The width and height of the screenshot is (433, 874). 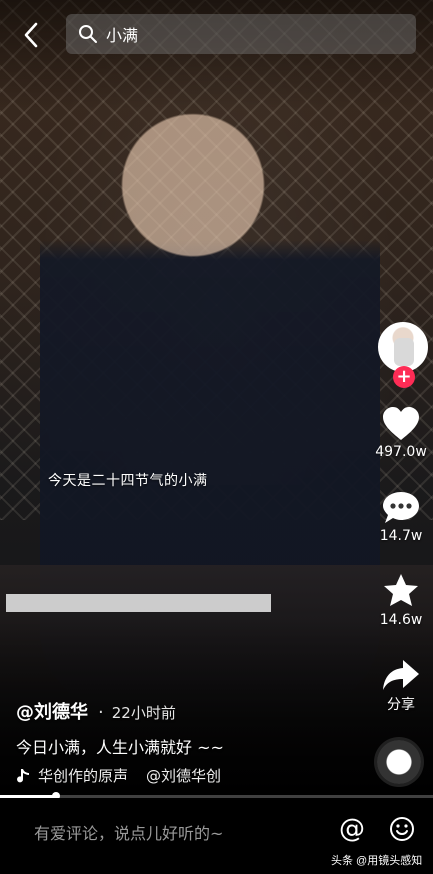 What do you see at coordinates (401, 536) in the screenshot?
I see `comment-count: 14.7w` at bounding box center [401, 536].